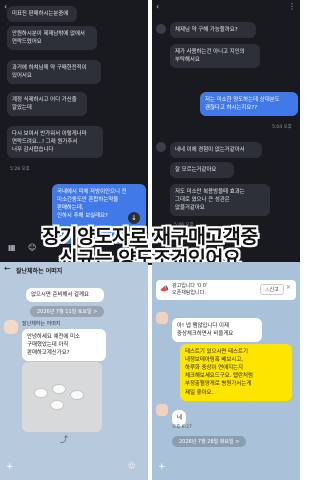  I want to click on report-button-label: 신고, so click(274, 290).